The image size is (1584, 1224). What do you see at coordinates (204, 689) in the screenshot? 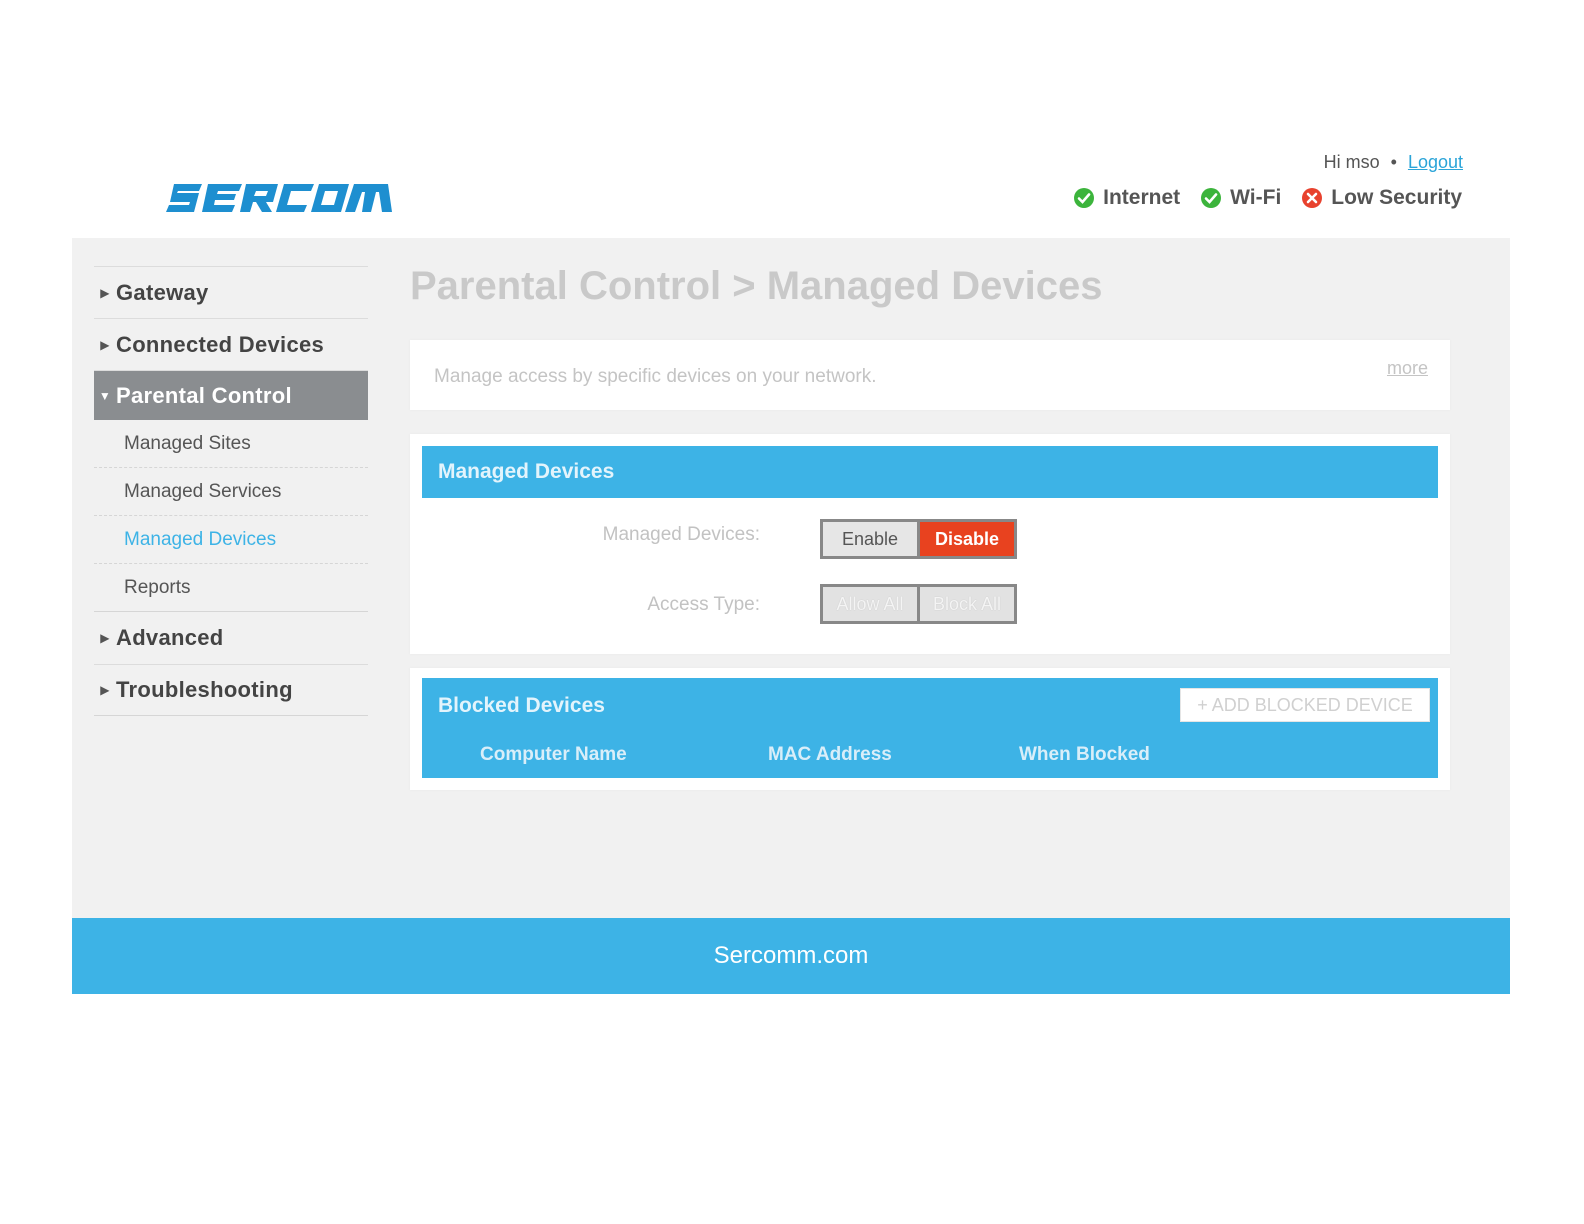
I see `sidebar-item-label: Troubleshooting` at bounding box center [204, 689].